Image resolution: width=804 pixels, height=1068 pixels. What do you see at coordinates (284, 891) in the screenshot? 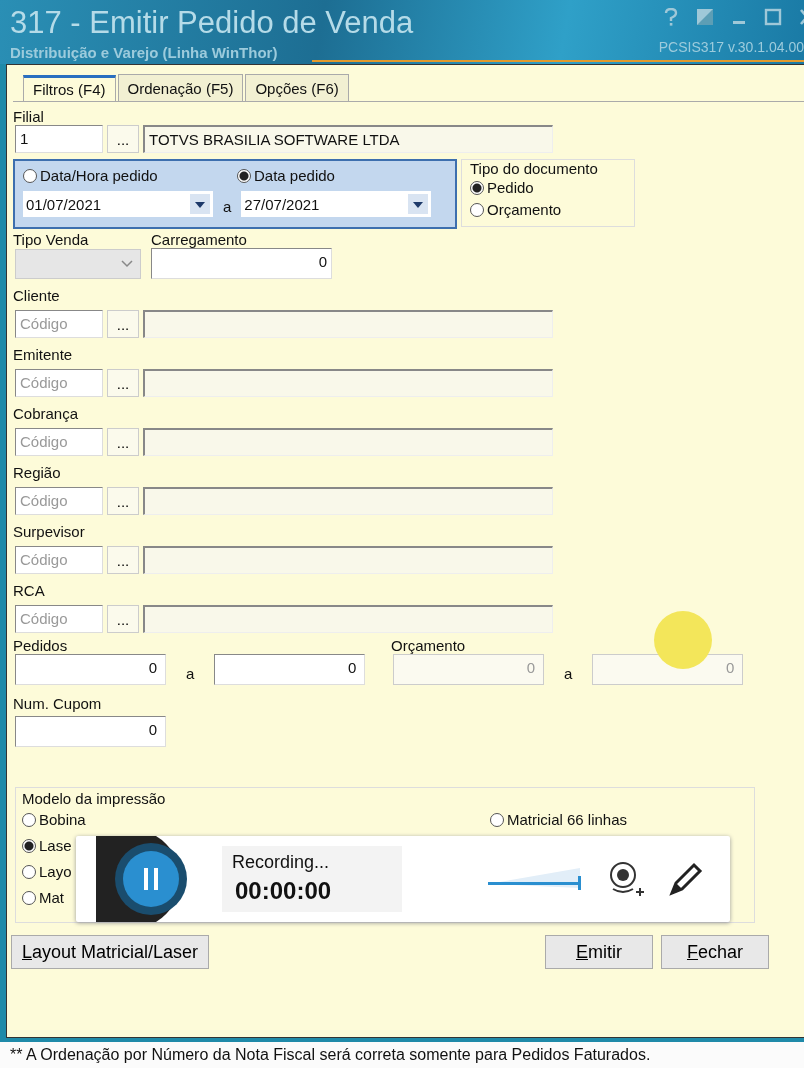
I see `recording-timer: 00:00:00` at bounding box center [284, 891].